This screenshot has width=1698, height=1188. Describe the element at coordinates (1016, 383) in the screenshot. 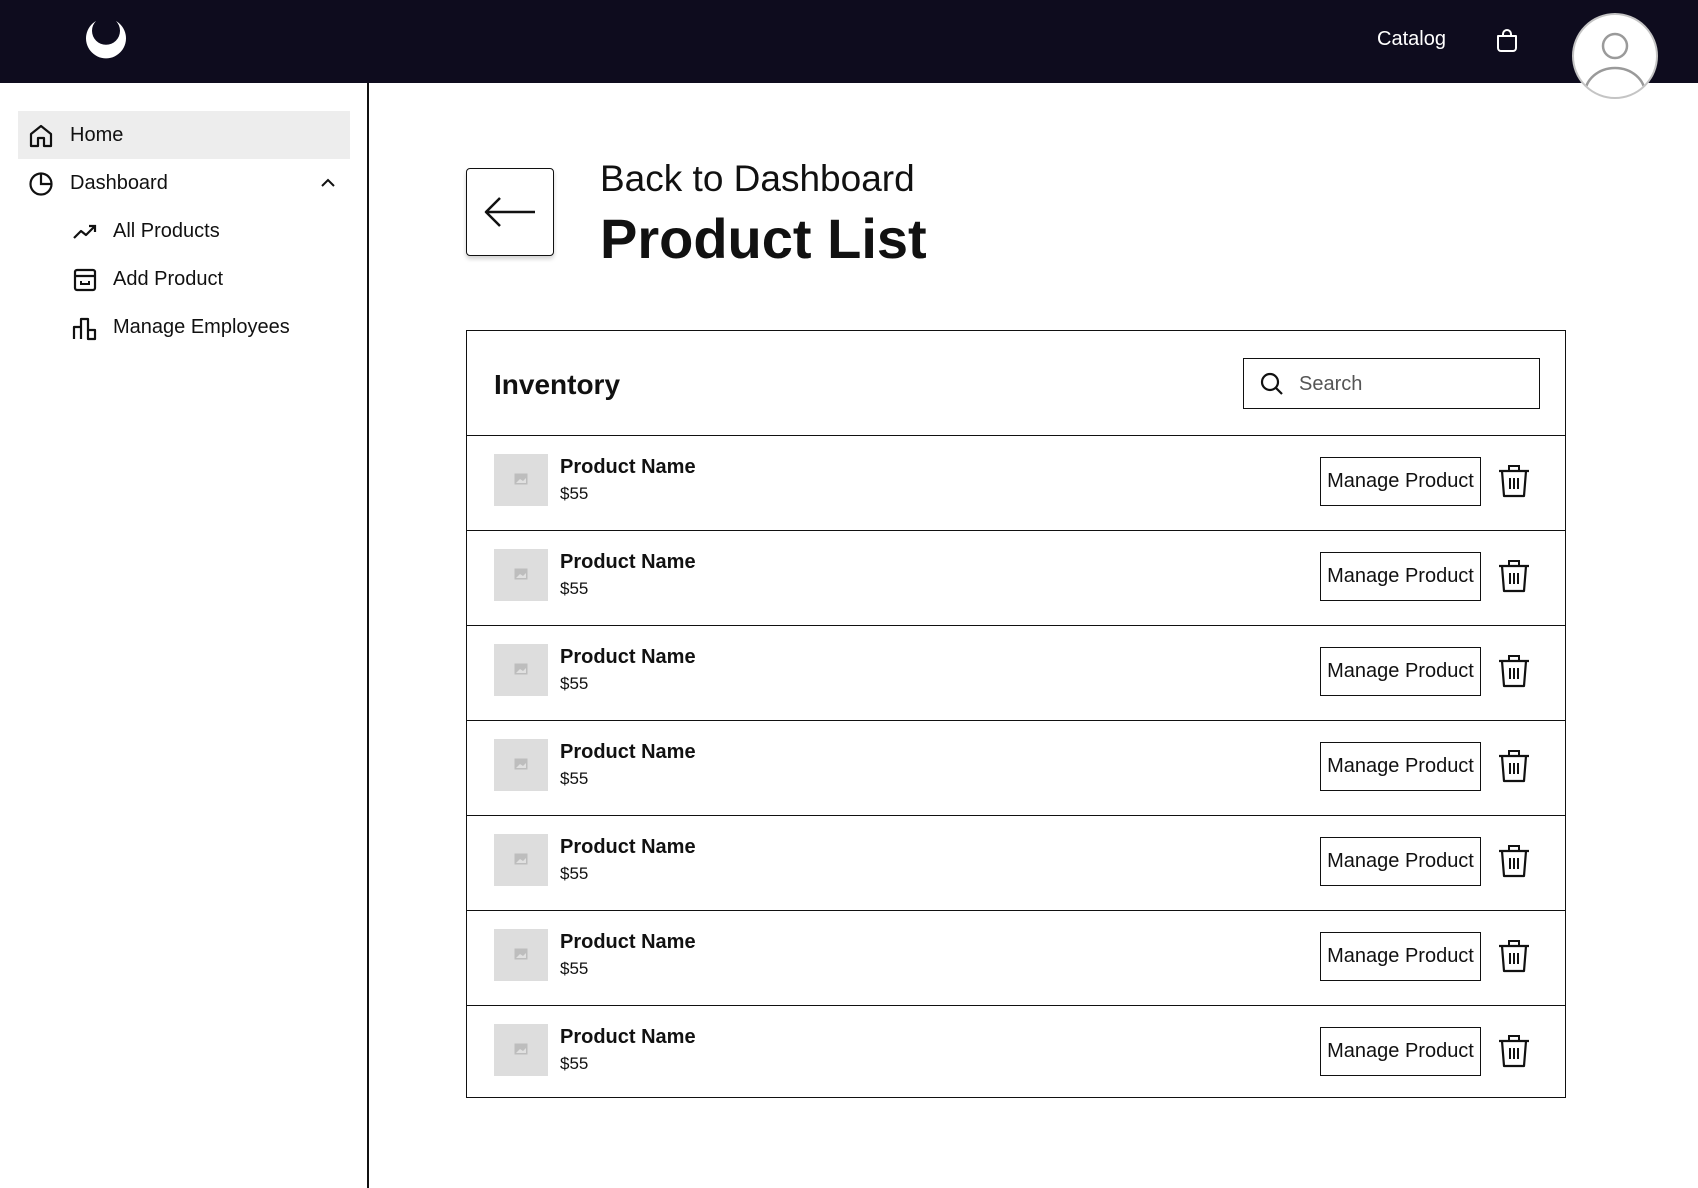

I see `inventory-header: Inventory` at that location.